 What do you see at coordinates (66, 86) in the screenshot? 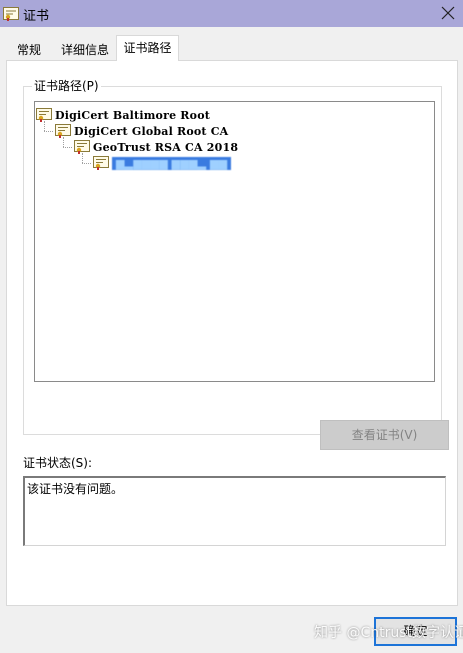
I see `group-label: 证书路径(P)` at bounding box center [66, 86].